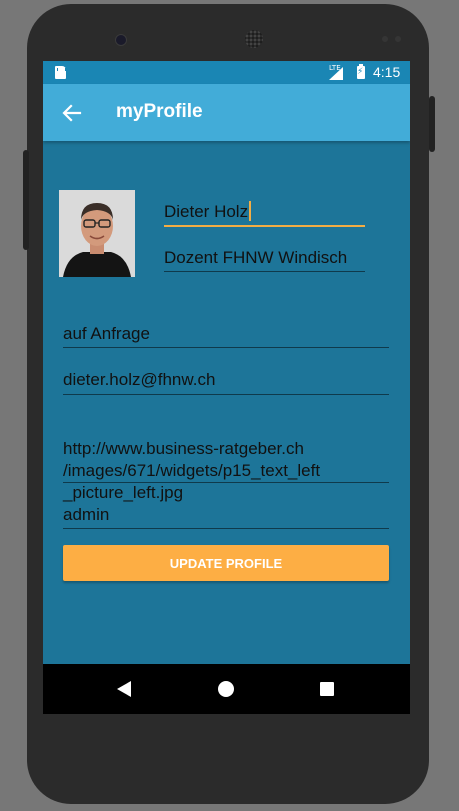  What do you see at coordinates (139, 379) in the screenshot?
I see `email-field-value: dieter.holz@fhnw.ch` at bounding box center [139, 379].